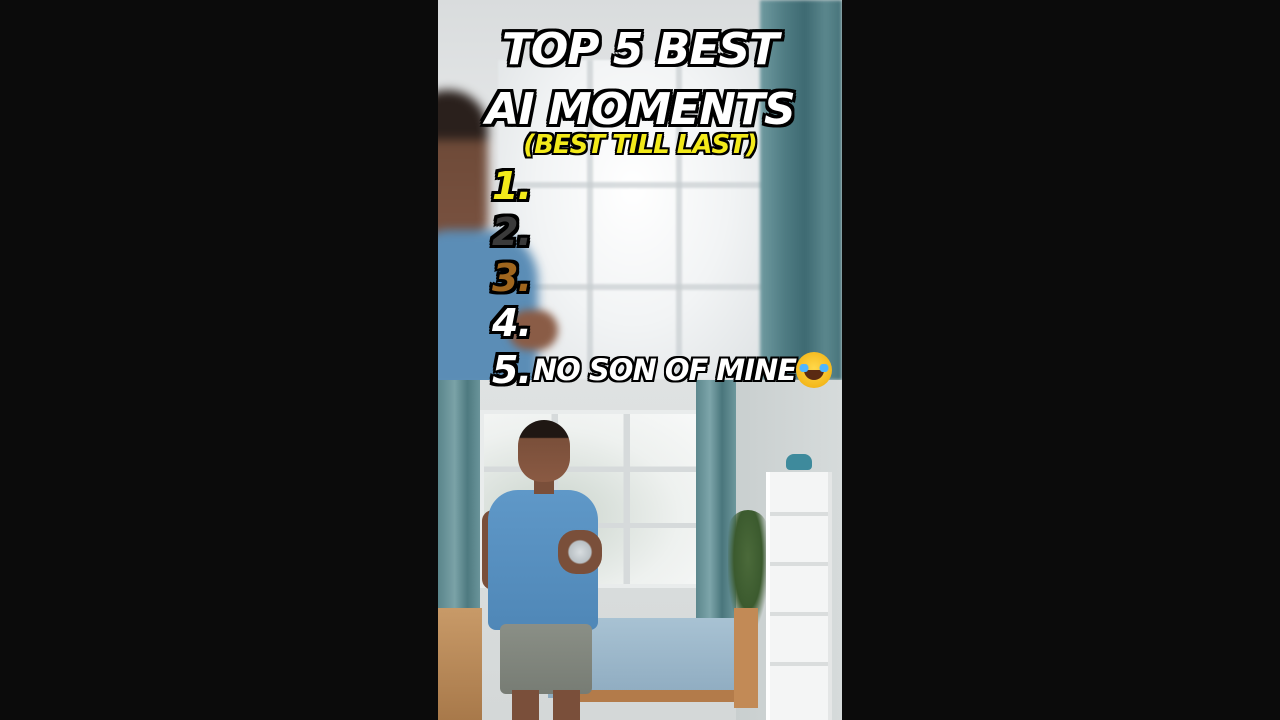 The width and height of the screenshot is (1280, 720). What do you see at coordinates (640, 145) in the screenshot?
I see `video-subtitle: (BEST TILL LAST)` at bounding box center [640, 145].